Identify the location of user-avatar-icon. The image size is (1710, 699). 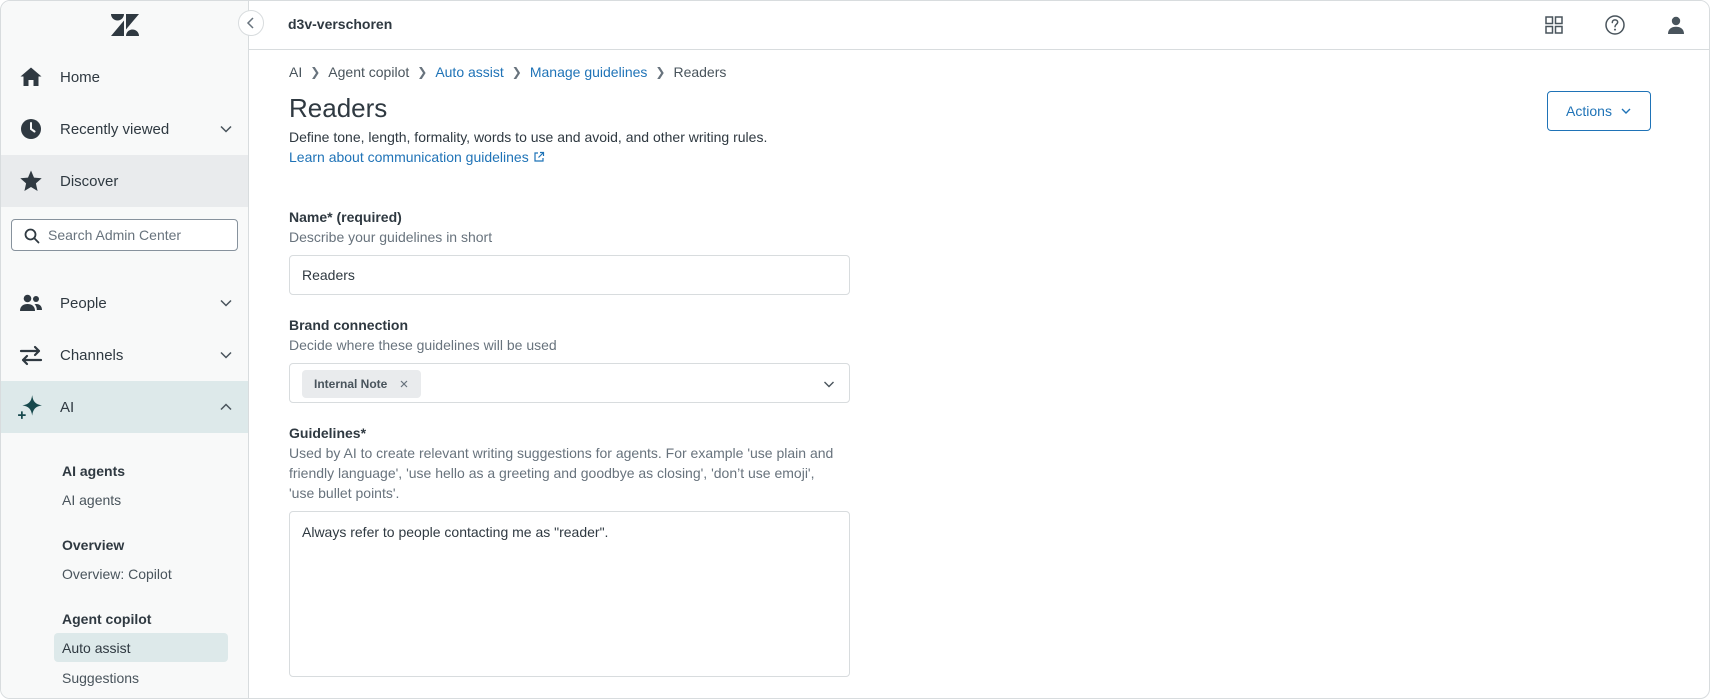
(1676, 25).